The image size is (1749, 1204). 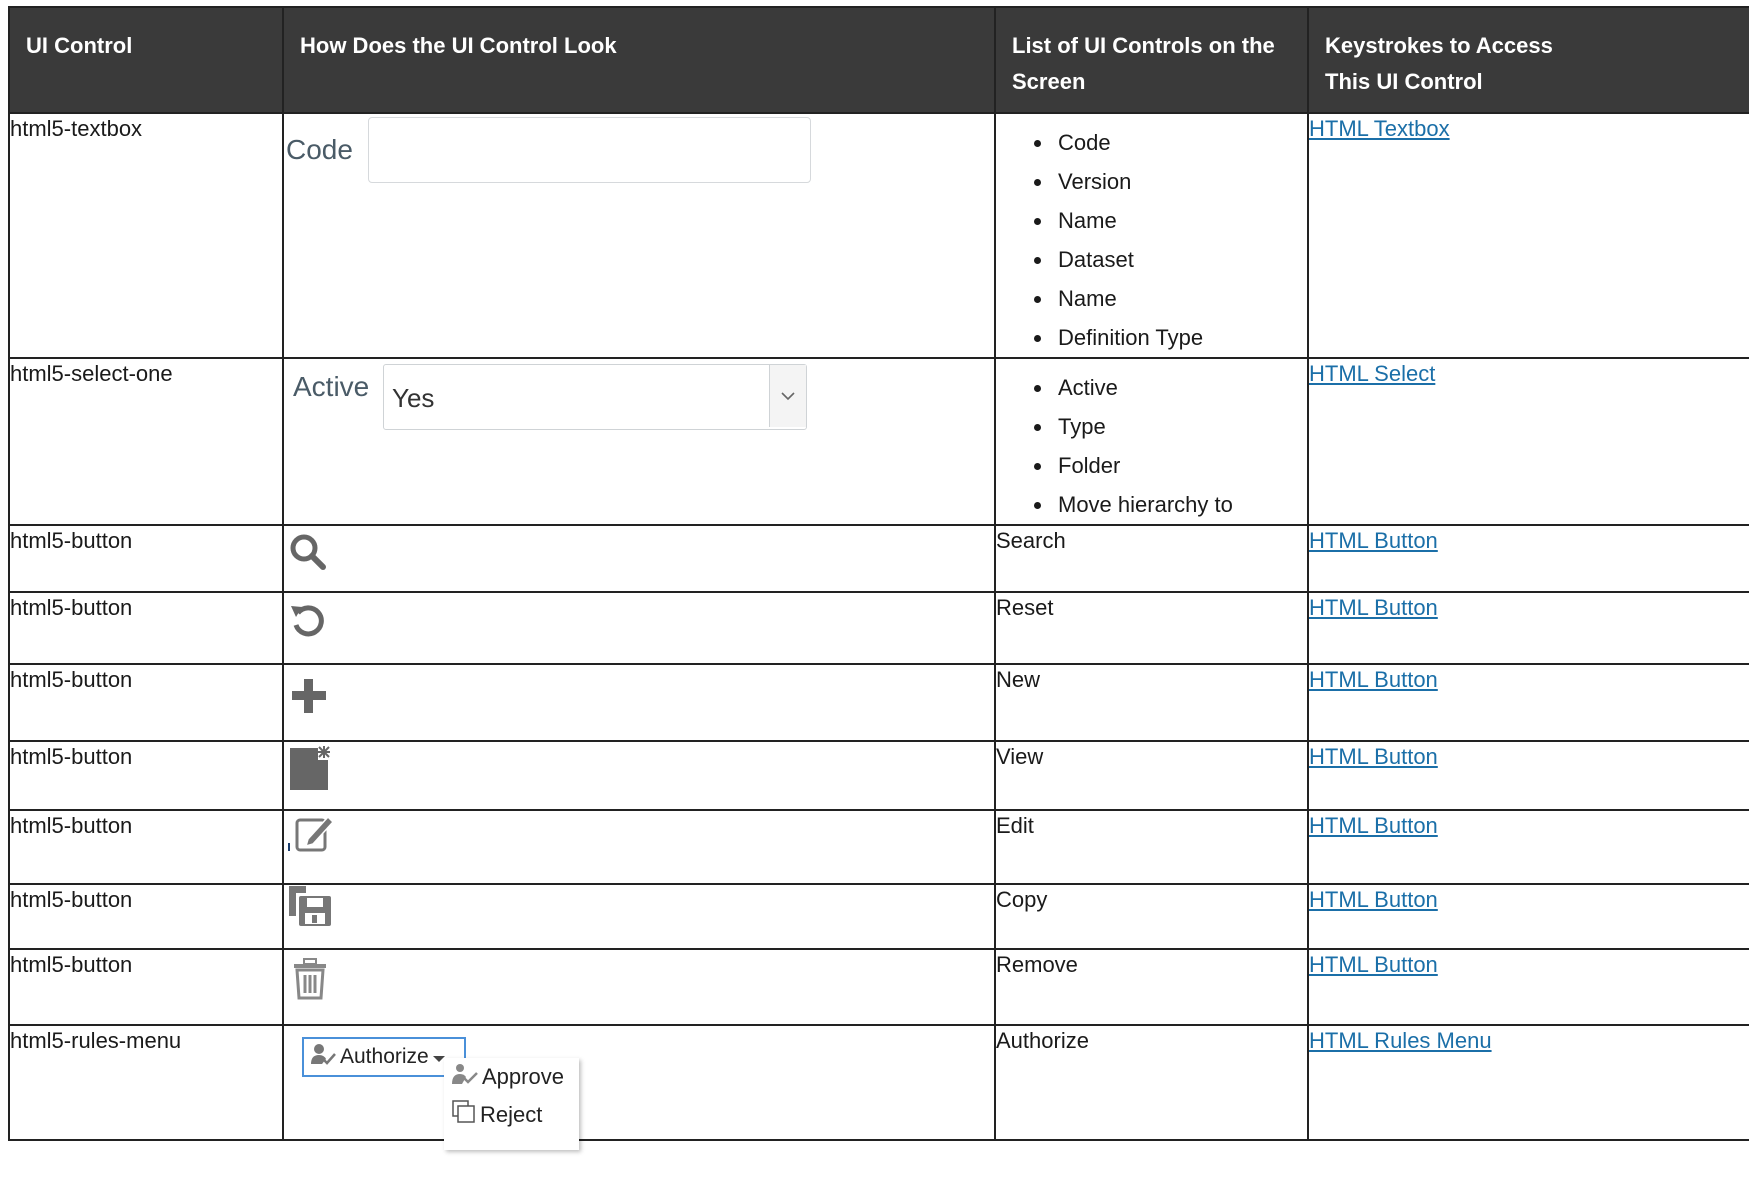 I want to click on control-list-cell: New, so click(x=1151, y=702).